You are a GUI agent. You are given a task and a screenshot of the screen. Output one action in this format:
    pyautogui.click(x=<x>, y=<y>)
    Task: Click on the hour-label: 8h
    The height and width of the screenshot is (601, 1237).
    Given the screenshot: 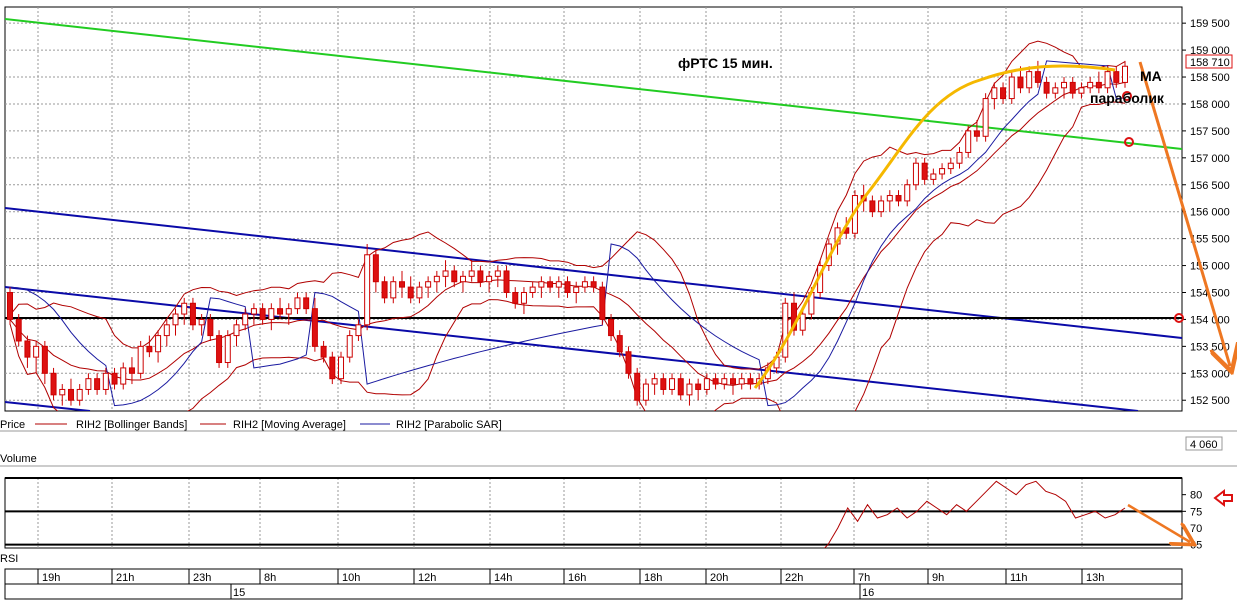 What is the action you would take?
    pyautogui.click(x=270, y=578)
    